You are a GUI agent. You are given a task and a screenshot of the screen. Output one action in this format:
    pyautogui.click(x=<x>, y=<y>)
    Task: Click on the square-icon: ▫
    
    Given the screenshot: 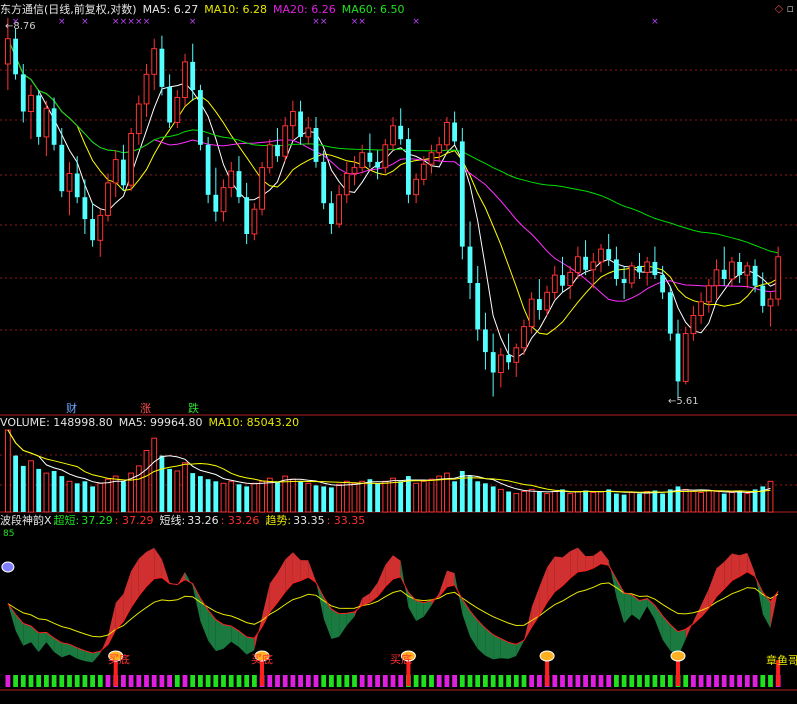 What is the action you would take?
    pyautogui.click(x=790, y=8)
    